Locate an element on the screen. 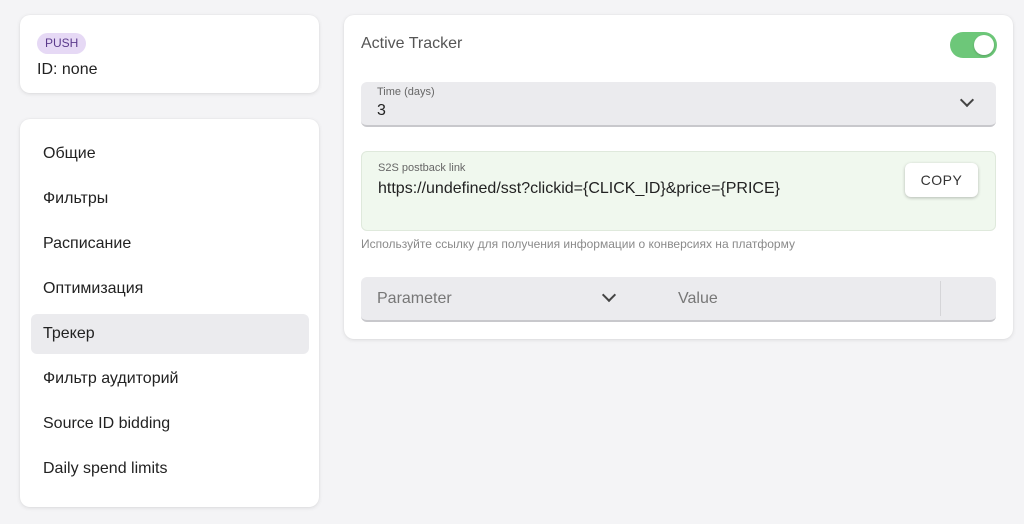 This screenshot has height=524, width=1024. parameter-placeholder: Parameter is located at coordinates (414, 298).